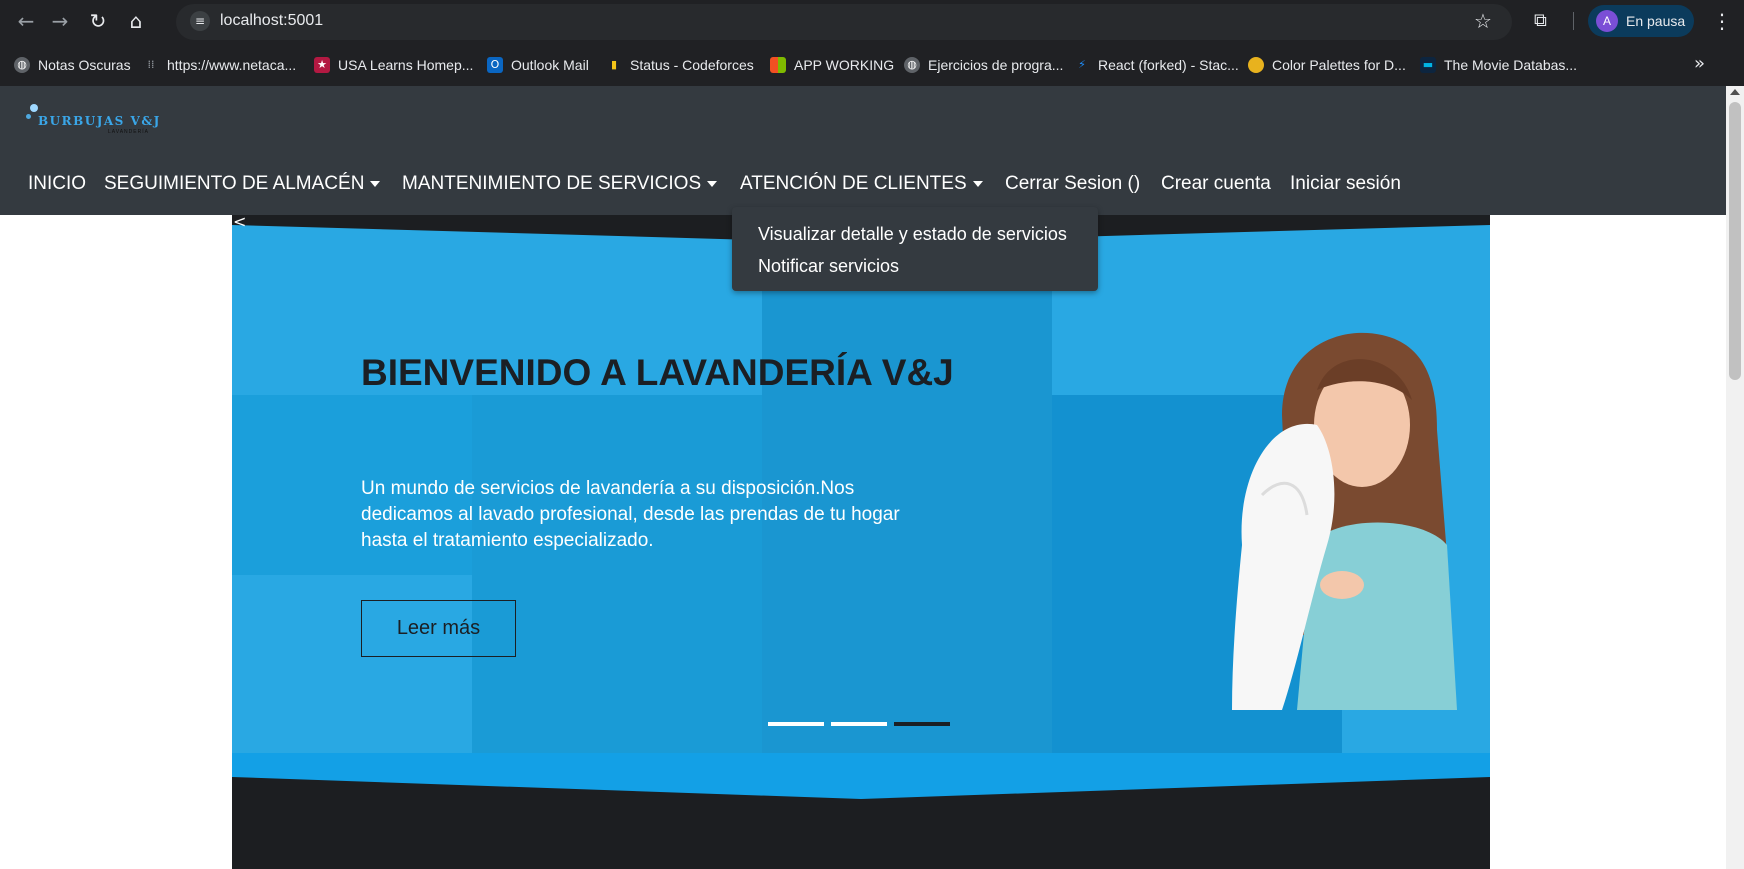 The width and height of the screenshot is (1744, 869). What do you see at coordinates (1483, 21) in the screenshot?
I see `star-icon: ☆` at bounding box center [1483, 21].